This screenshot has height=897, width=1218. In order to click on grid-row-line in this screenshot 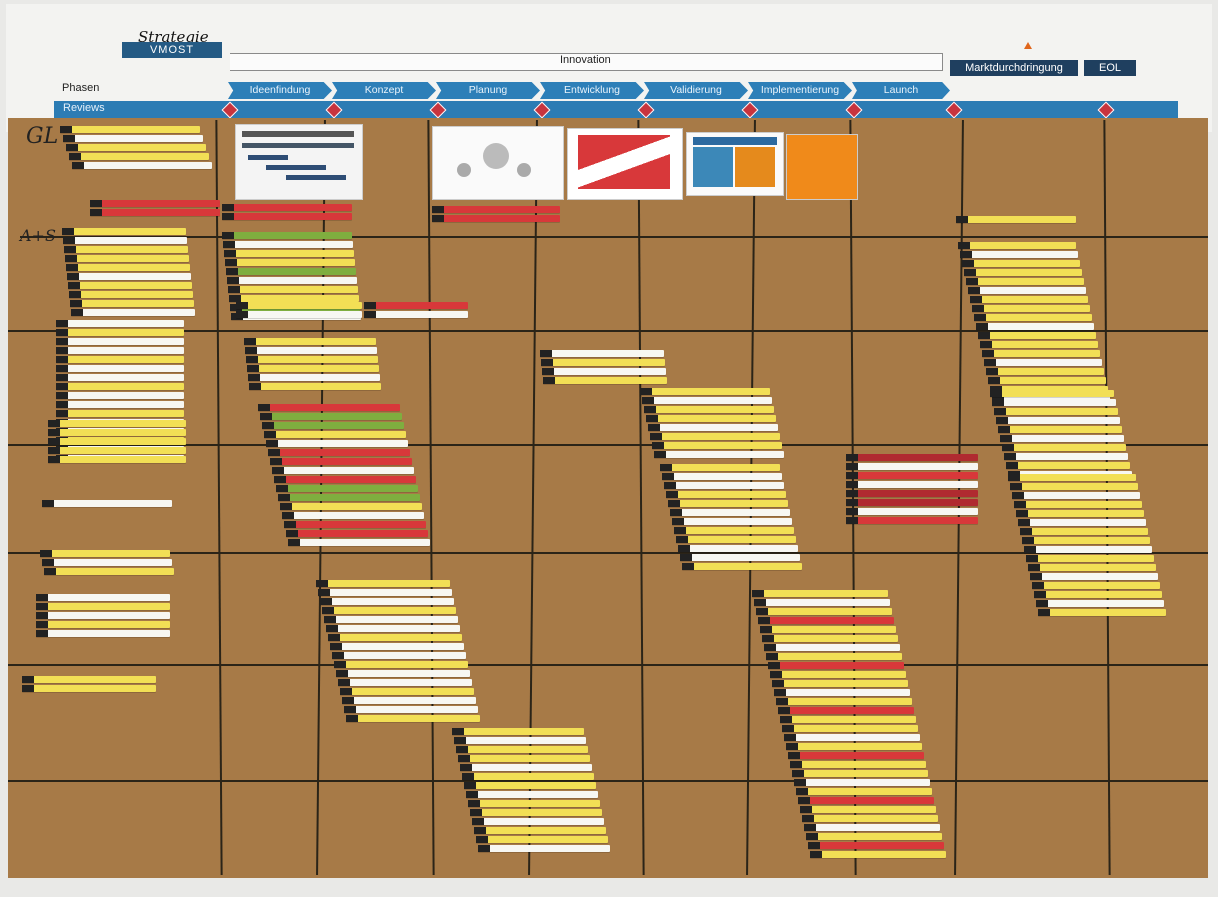, I will do `click(608, 665)`.